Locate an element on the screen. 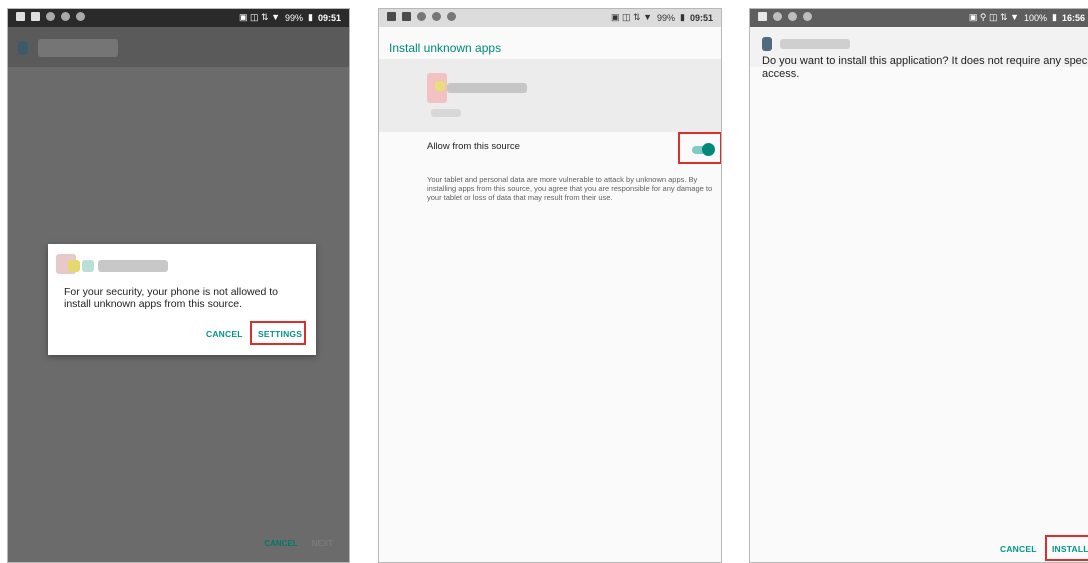  signal-icon: ▣ ⚲ ◫ ⇅ ▼ is located at coordinates (993, 17).